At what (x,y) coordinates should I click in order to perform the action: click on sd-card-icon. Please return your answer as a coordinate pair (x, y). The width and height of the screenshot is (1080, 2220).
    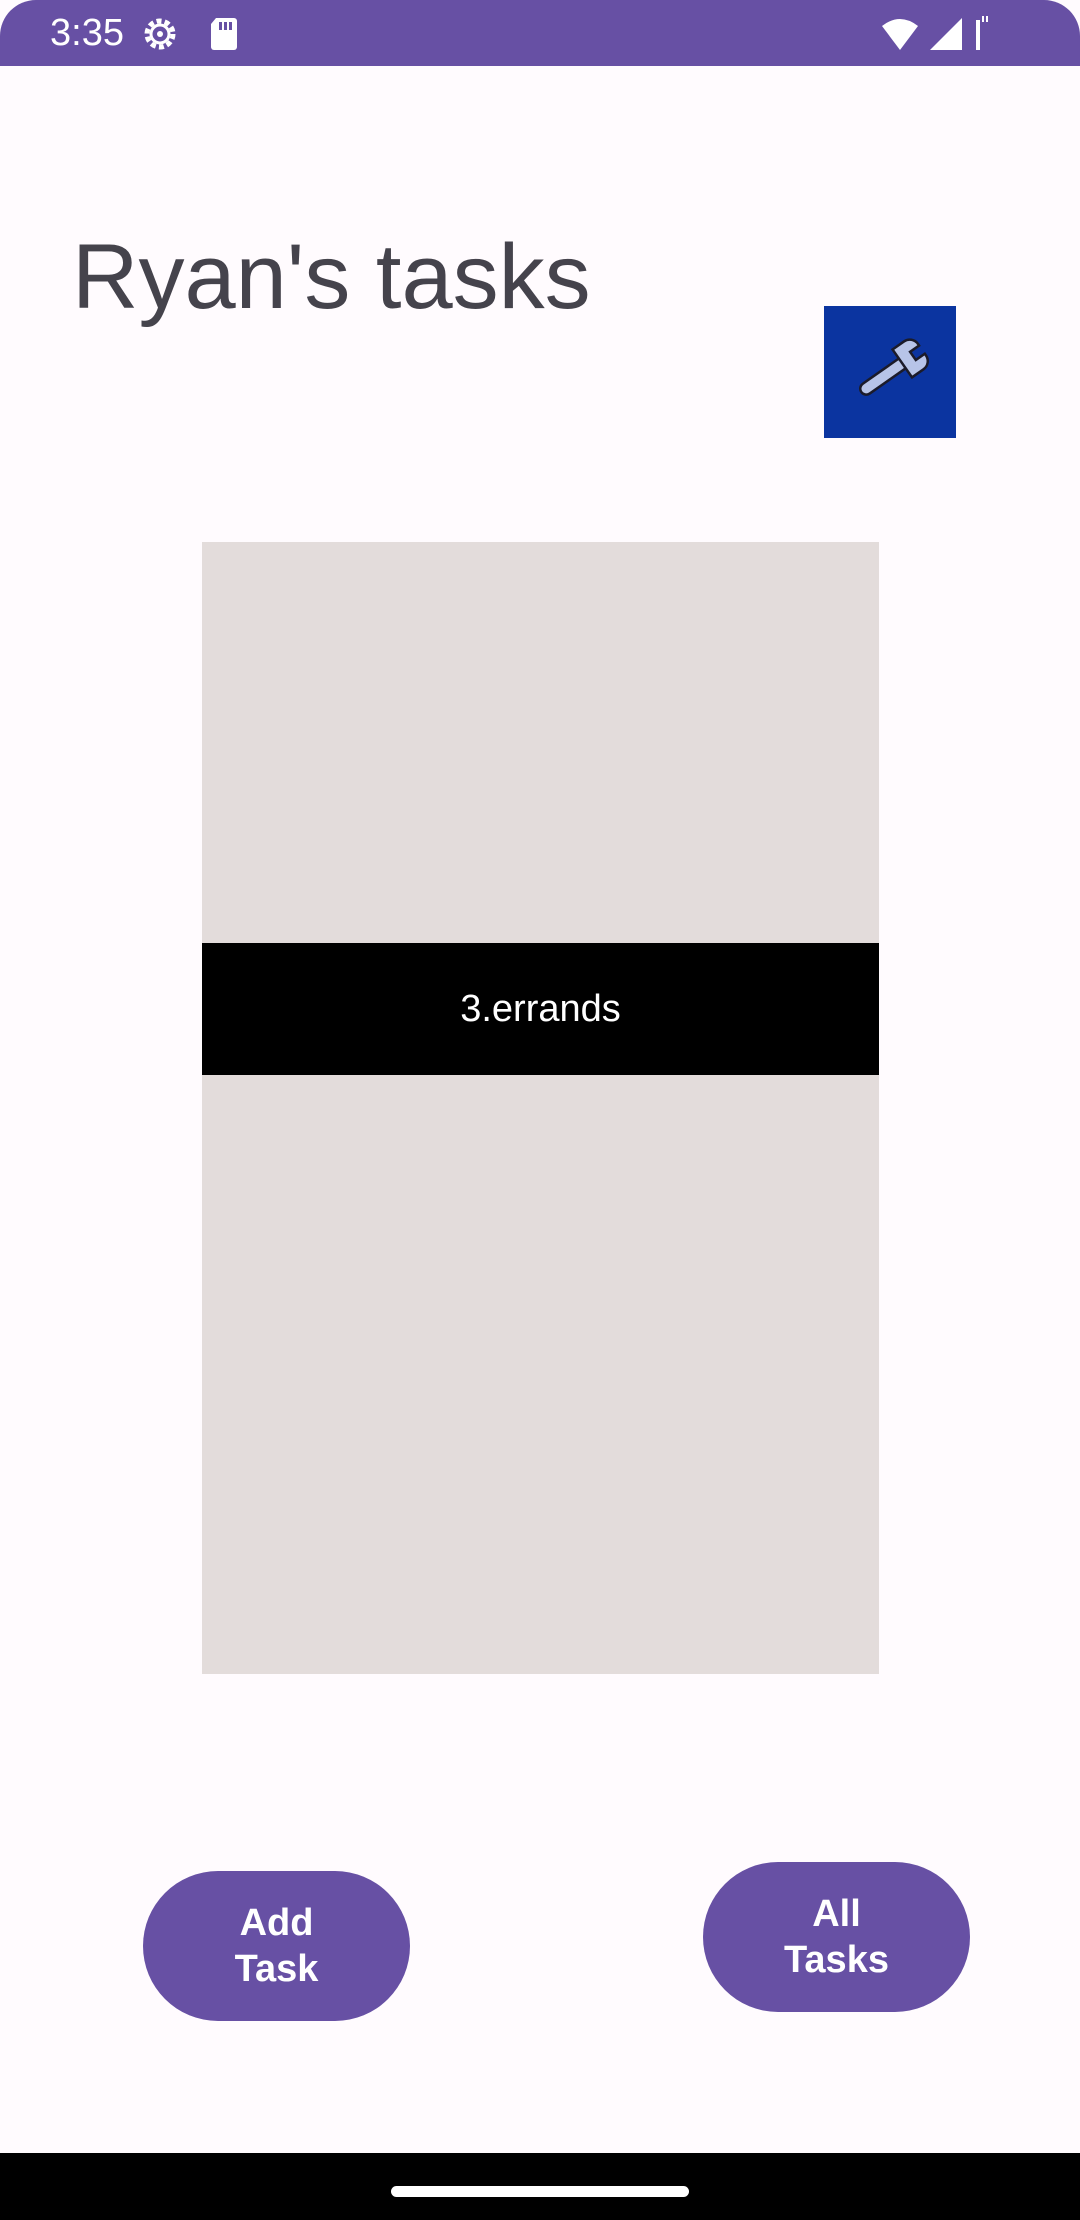
    Looking at the image, I should click on (224, 34).